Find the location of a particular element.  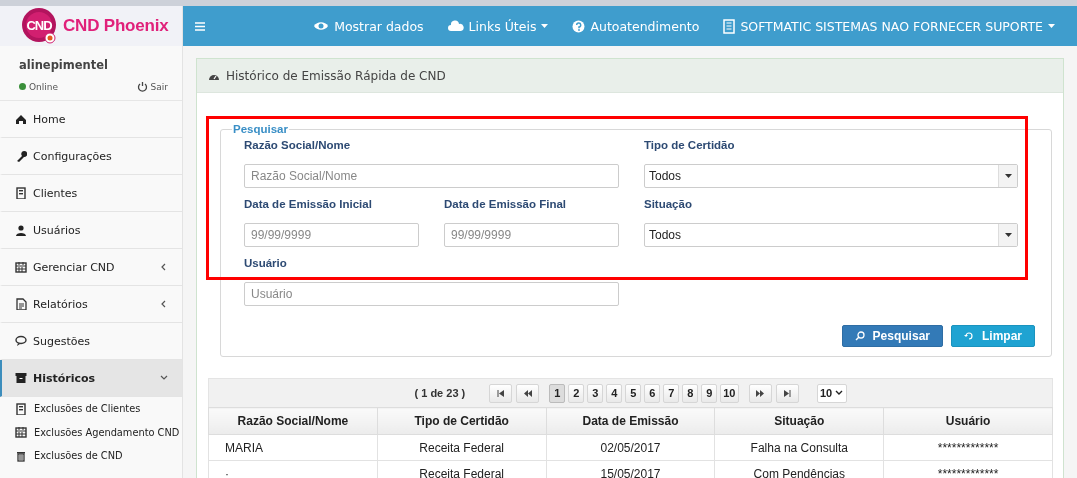

power-icon is located at coordinates (142, 86).